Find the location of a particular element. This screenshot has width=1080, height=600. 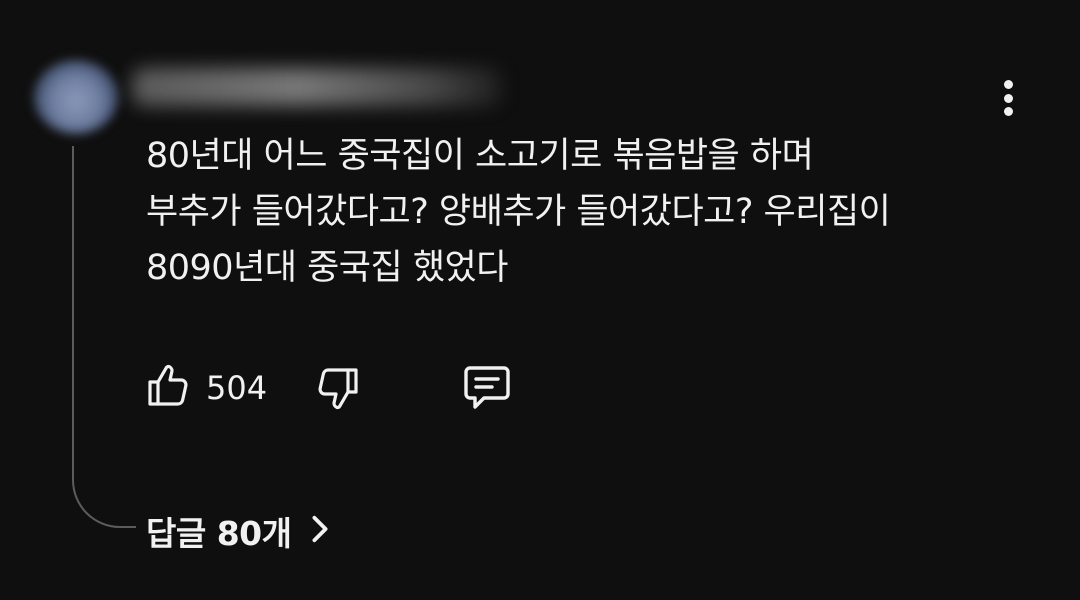

like-count: 504 is located at coordinates (237, 388).